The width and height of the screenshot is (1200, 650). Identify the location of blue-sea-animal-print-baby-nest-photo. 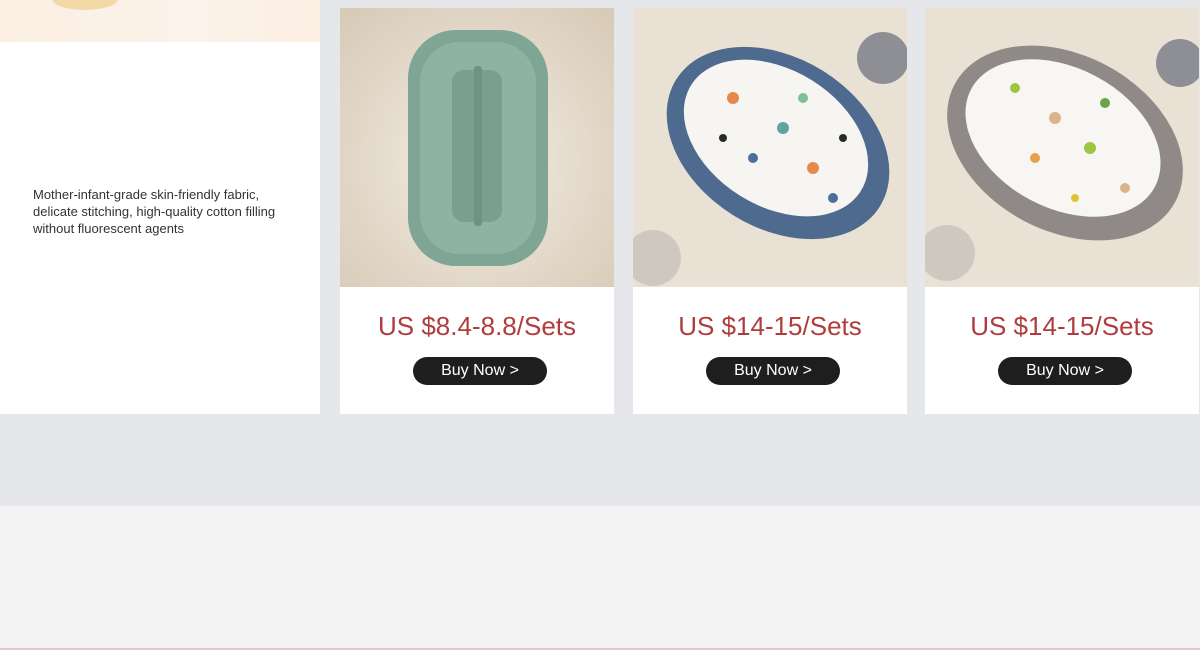
(770, 147).